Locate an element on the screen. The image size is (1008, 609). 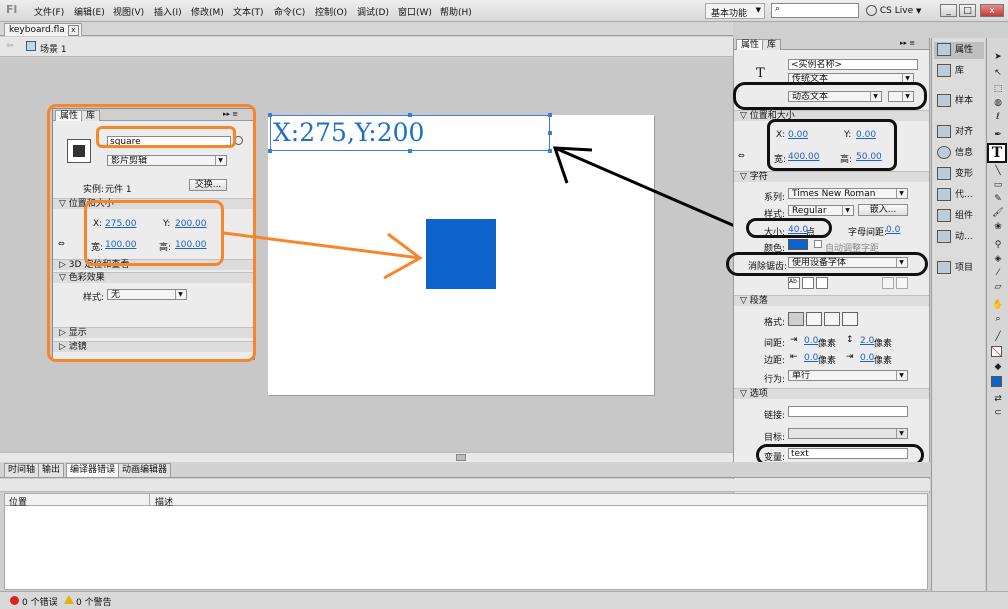
indent-value: 0.0 is located at coordinates (811, 341).